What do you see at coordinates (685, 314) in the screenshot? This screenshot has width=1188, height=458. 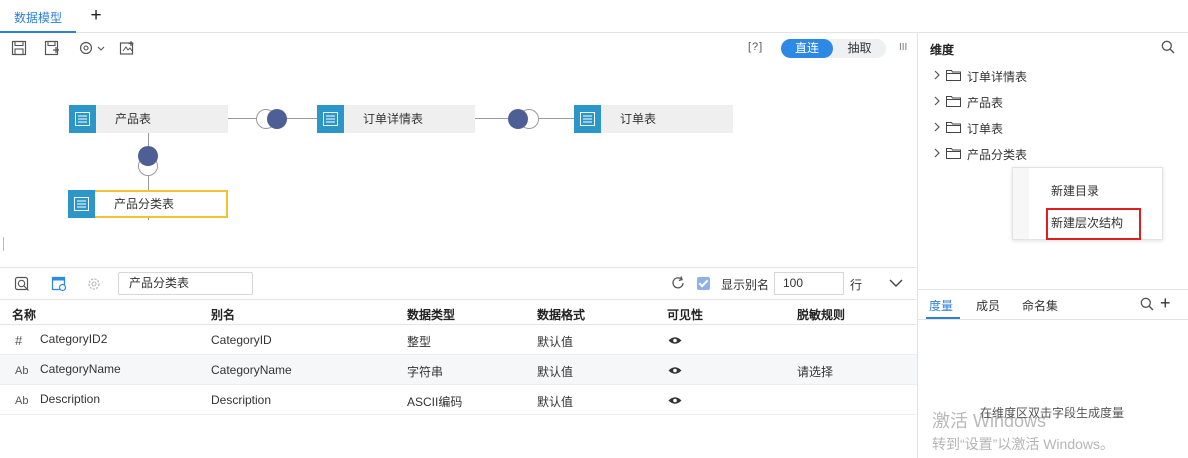 I see `column-header-visibility: 可见性` at bounding box center [685, 314].